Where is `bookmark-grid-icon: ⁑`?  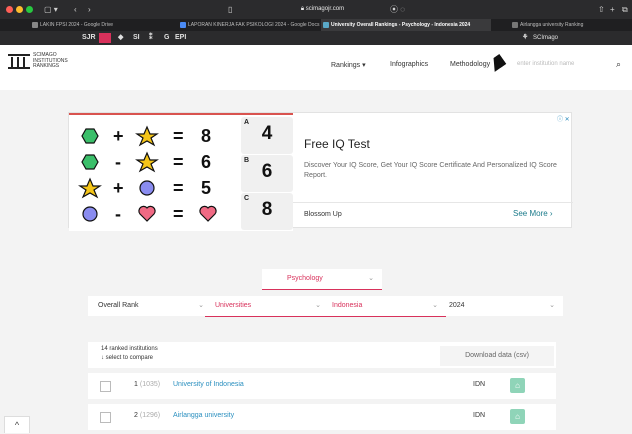
bookmark-grid-icon: ⁑ is located at coordinates (151, 38).